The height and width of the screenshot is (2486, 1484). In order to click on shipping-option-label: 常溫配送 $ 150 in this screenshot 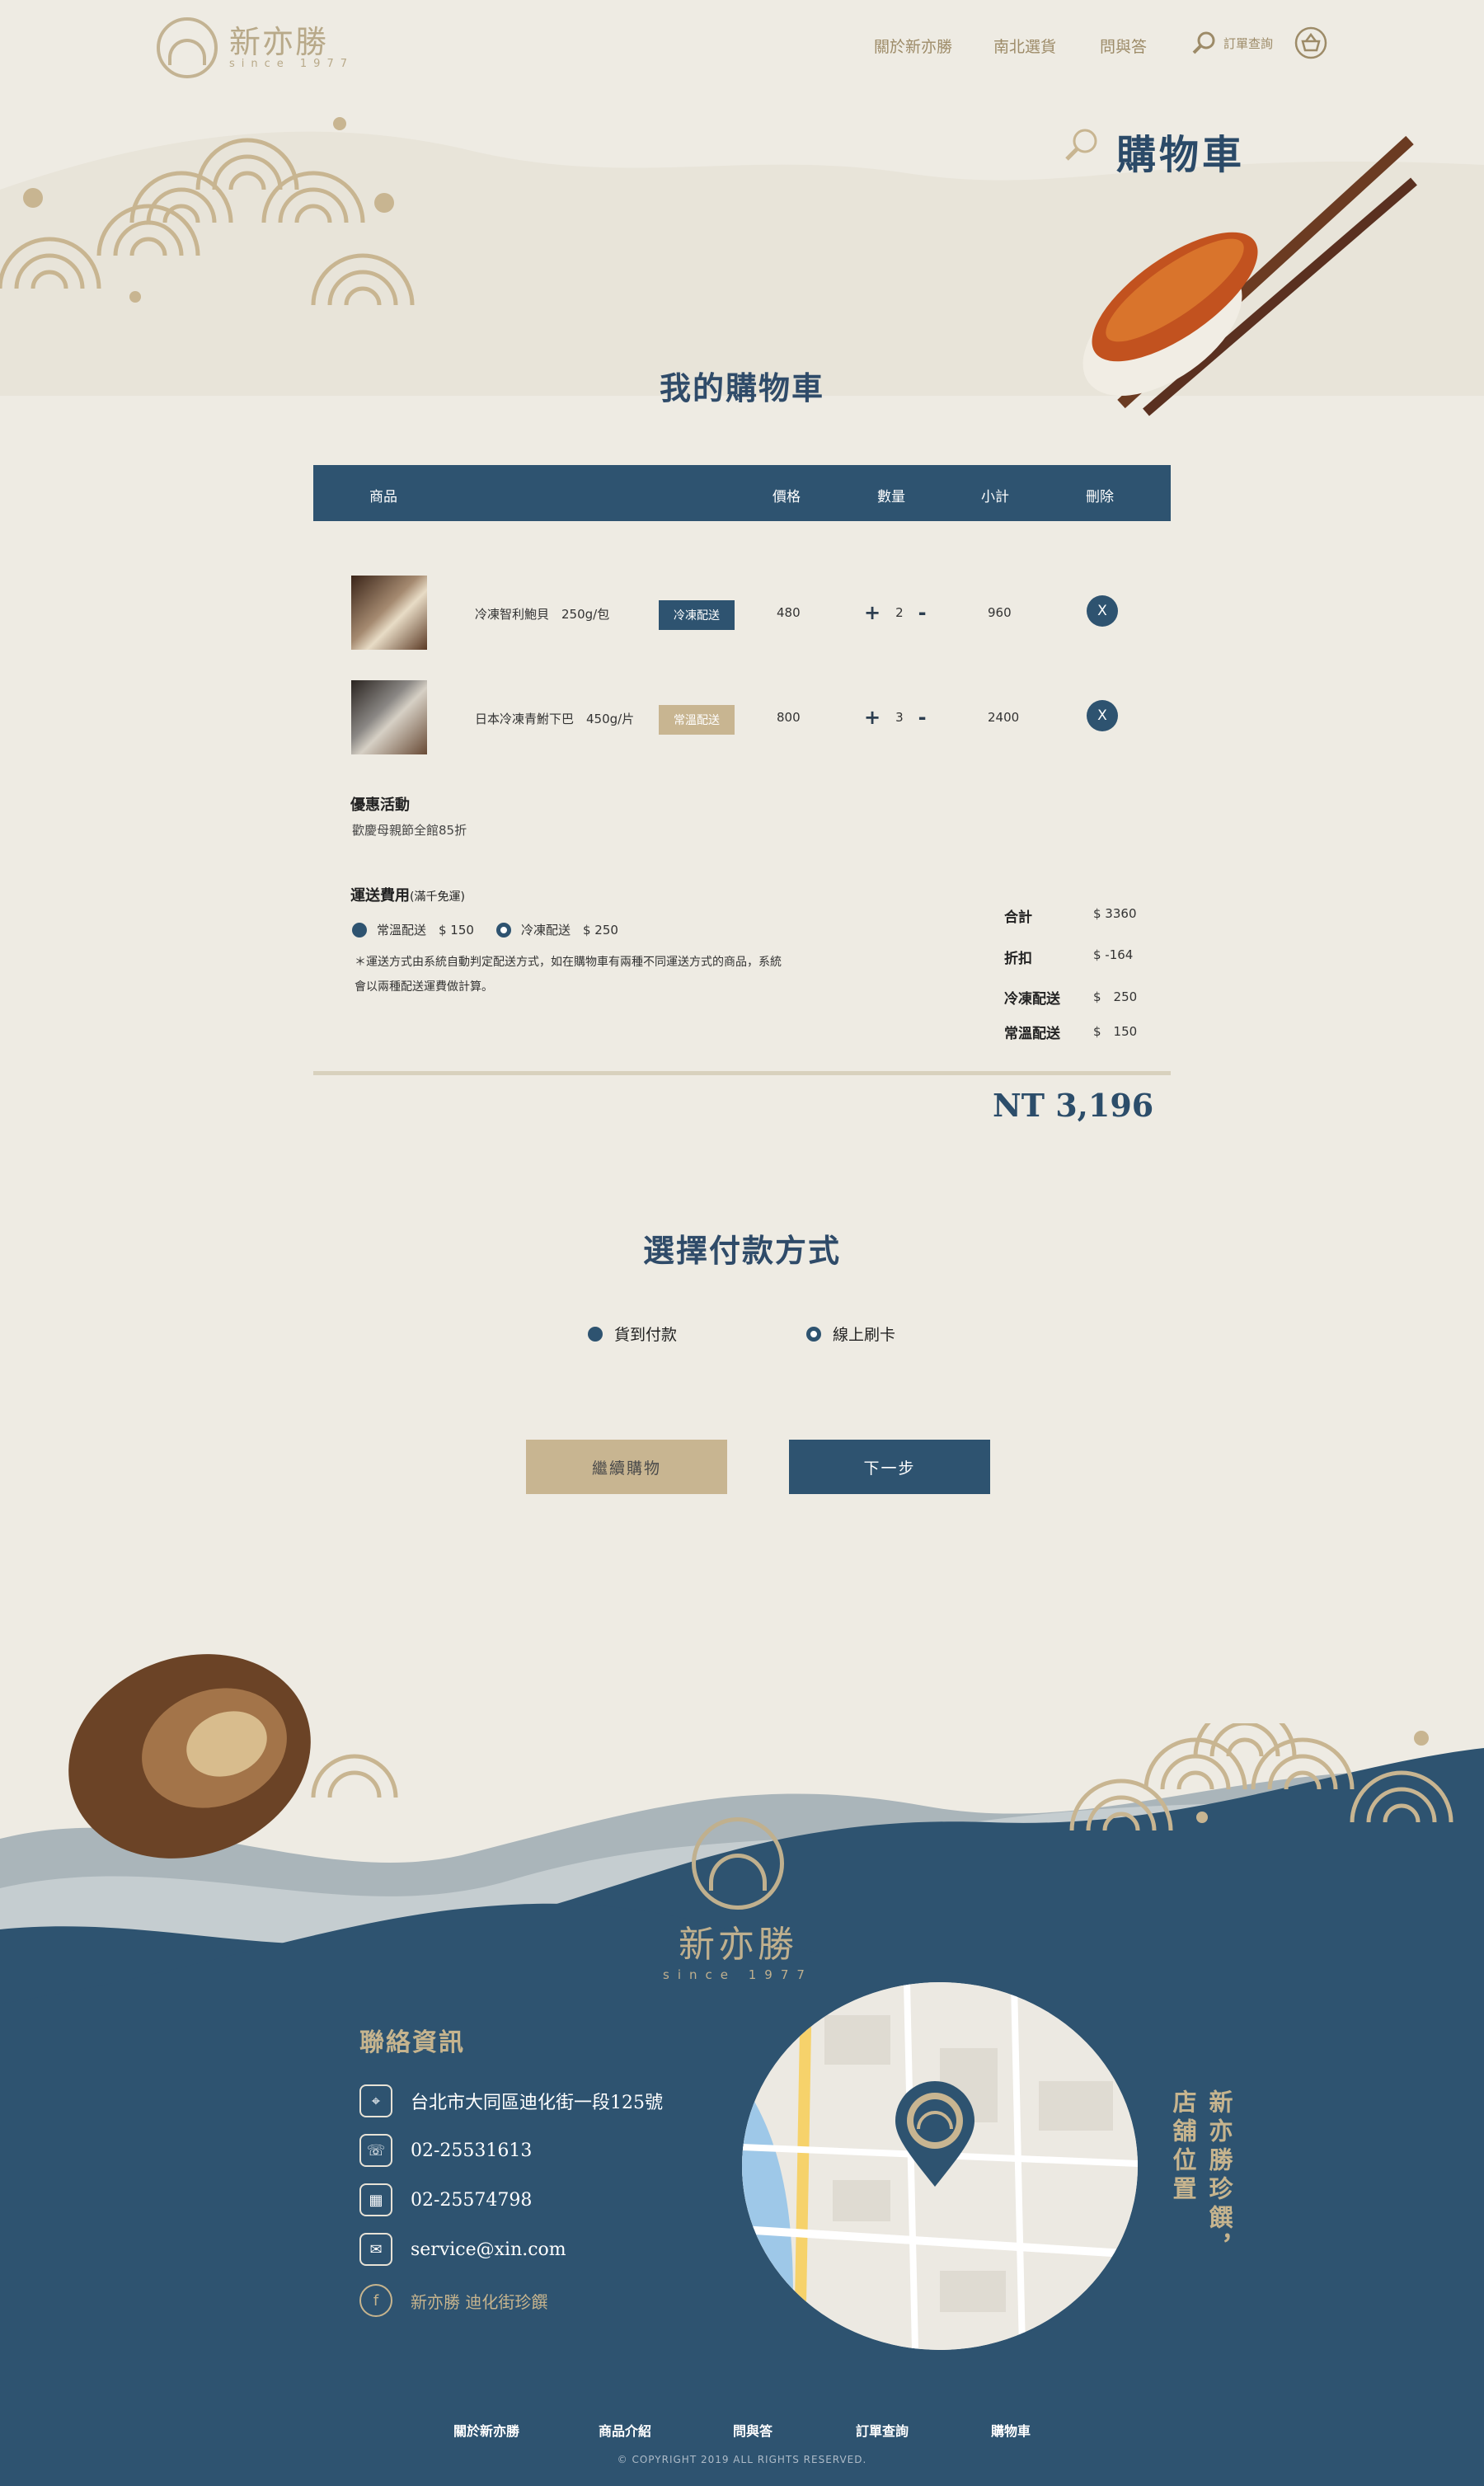, I will do `click(426, 930)`.